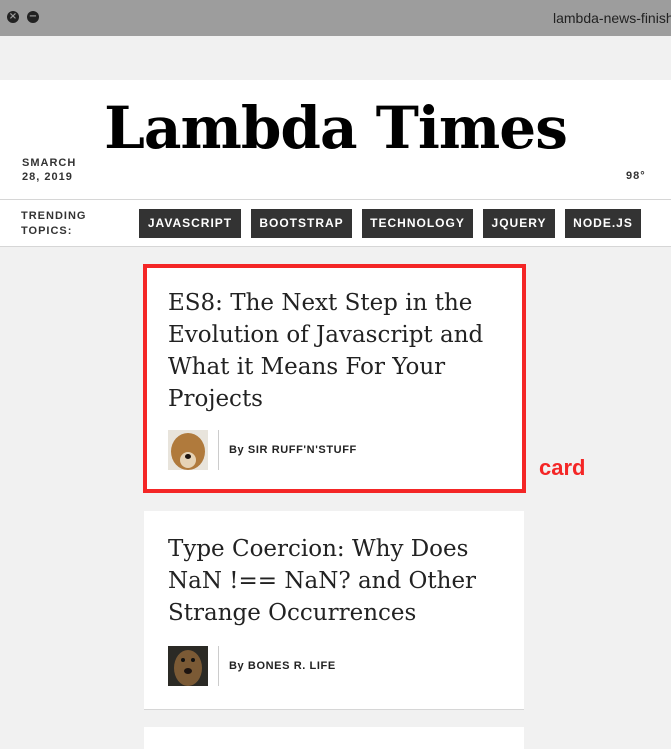 This screenshot has height=749, width=671. Describe the element at coordinates (47, 177) in the screenshot. I see `date-line-2: 28, 2019` at that location.